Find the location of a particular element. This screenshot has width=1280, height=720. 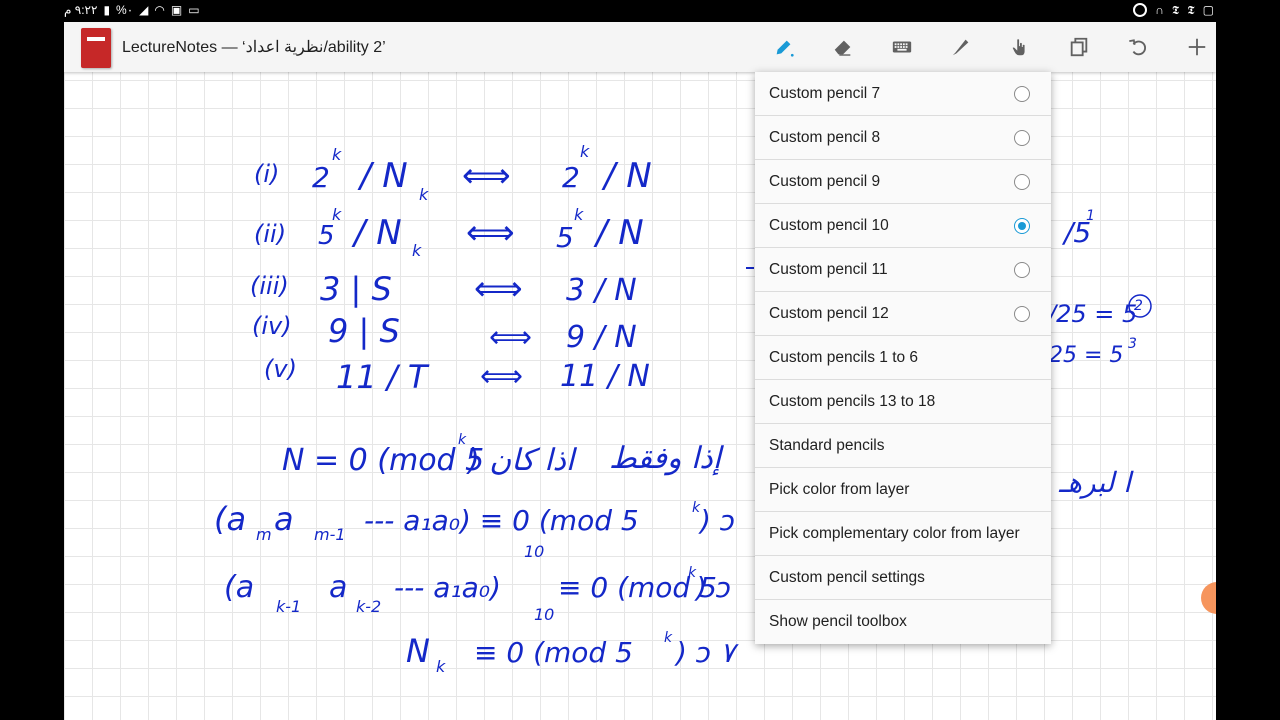

menu-item-custom-pencils-13-18: Custom pencils 13 to 18 is located at coordinates (903, 402).